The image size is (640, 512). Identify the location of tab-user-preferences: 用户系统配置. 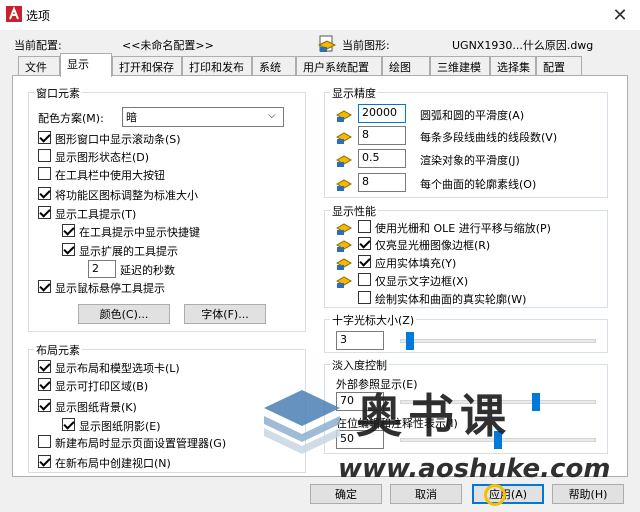
(339, 66).